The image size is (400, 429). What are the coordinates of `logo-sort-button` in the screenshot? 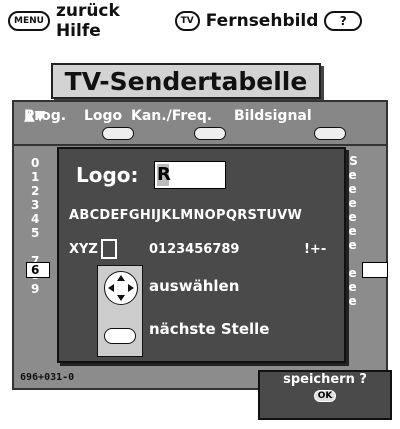 It's located at (118, 133).